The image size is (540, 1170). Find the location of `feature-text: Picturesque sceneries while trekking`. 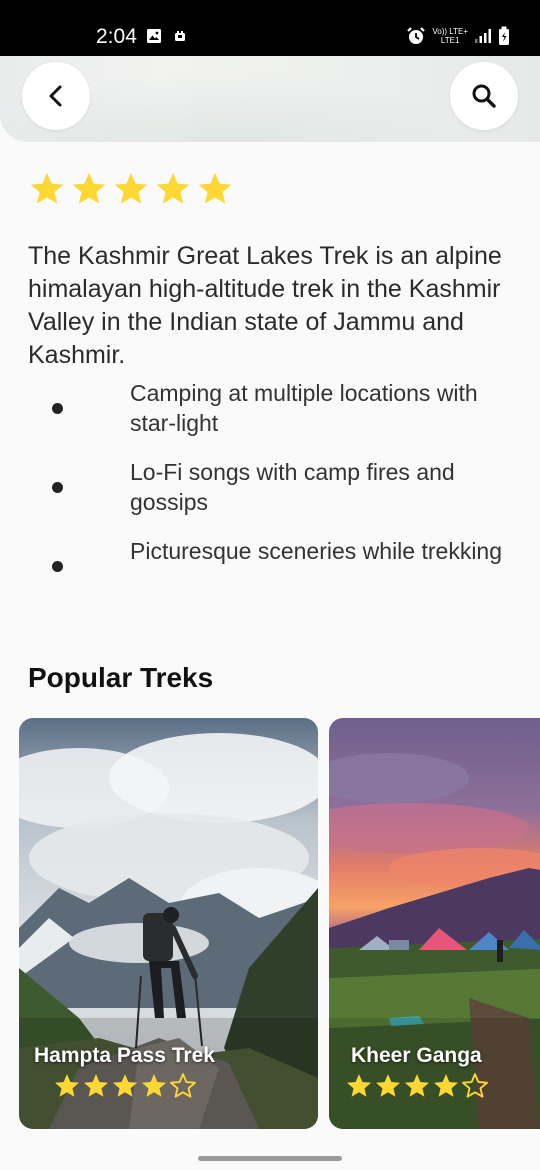

feature-text: Picturesque sceneries while trekking is located at coordinates (316, 551).